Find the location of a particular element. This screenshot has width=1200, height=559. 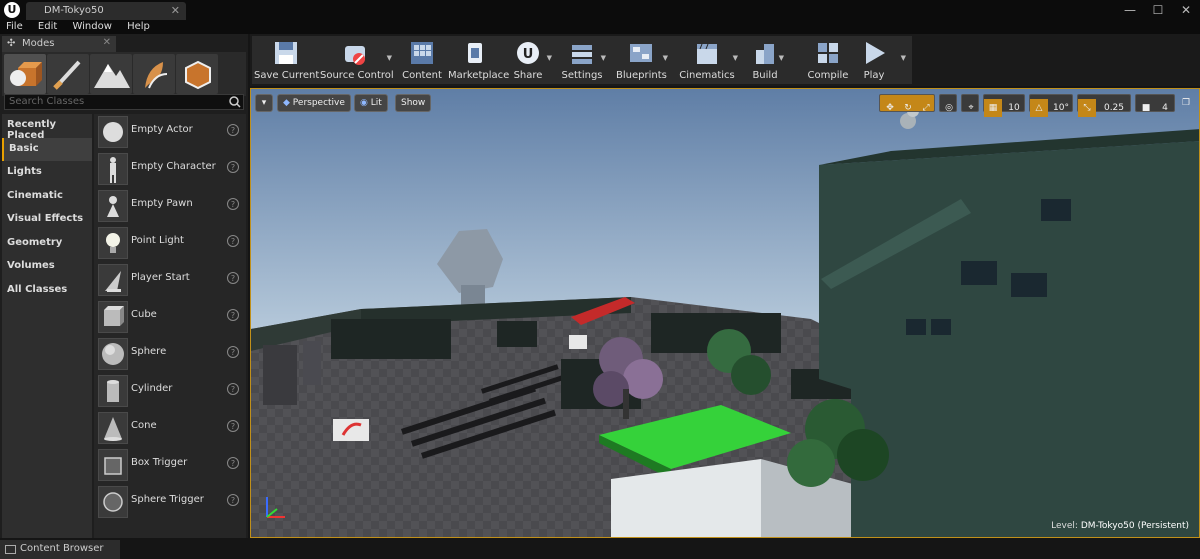

list-item-point-light: Point Light ? is located at coordinates (170, 243).